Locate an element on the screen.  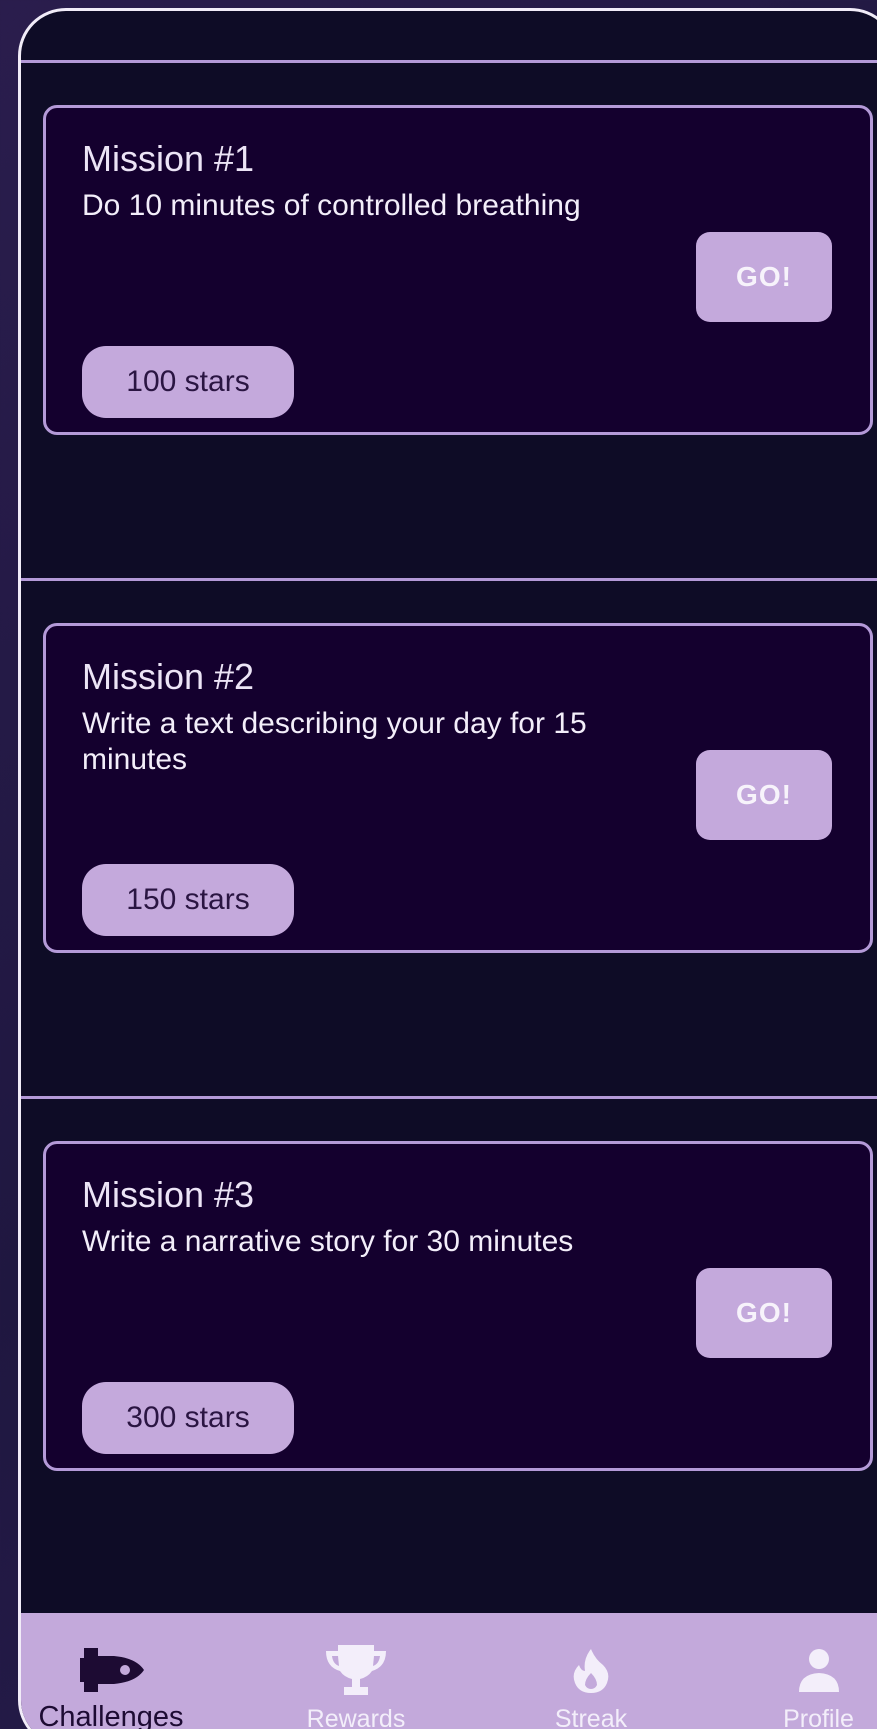
tab-label: Challenges is located at coordinates (111, 1715).